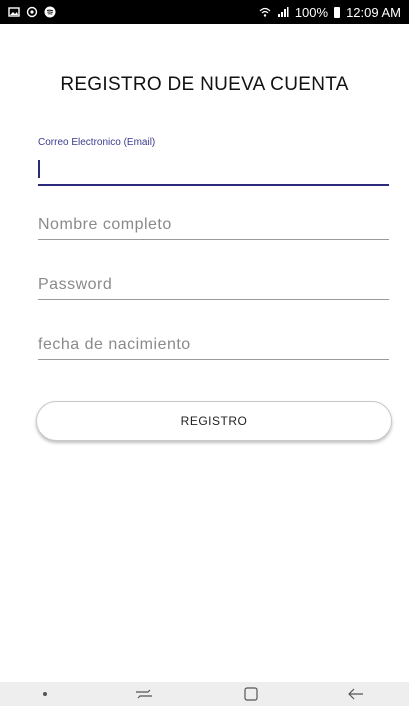  I want to click on status-bar: 100% 12:09 AM, so click(204, 12).